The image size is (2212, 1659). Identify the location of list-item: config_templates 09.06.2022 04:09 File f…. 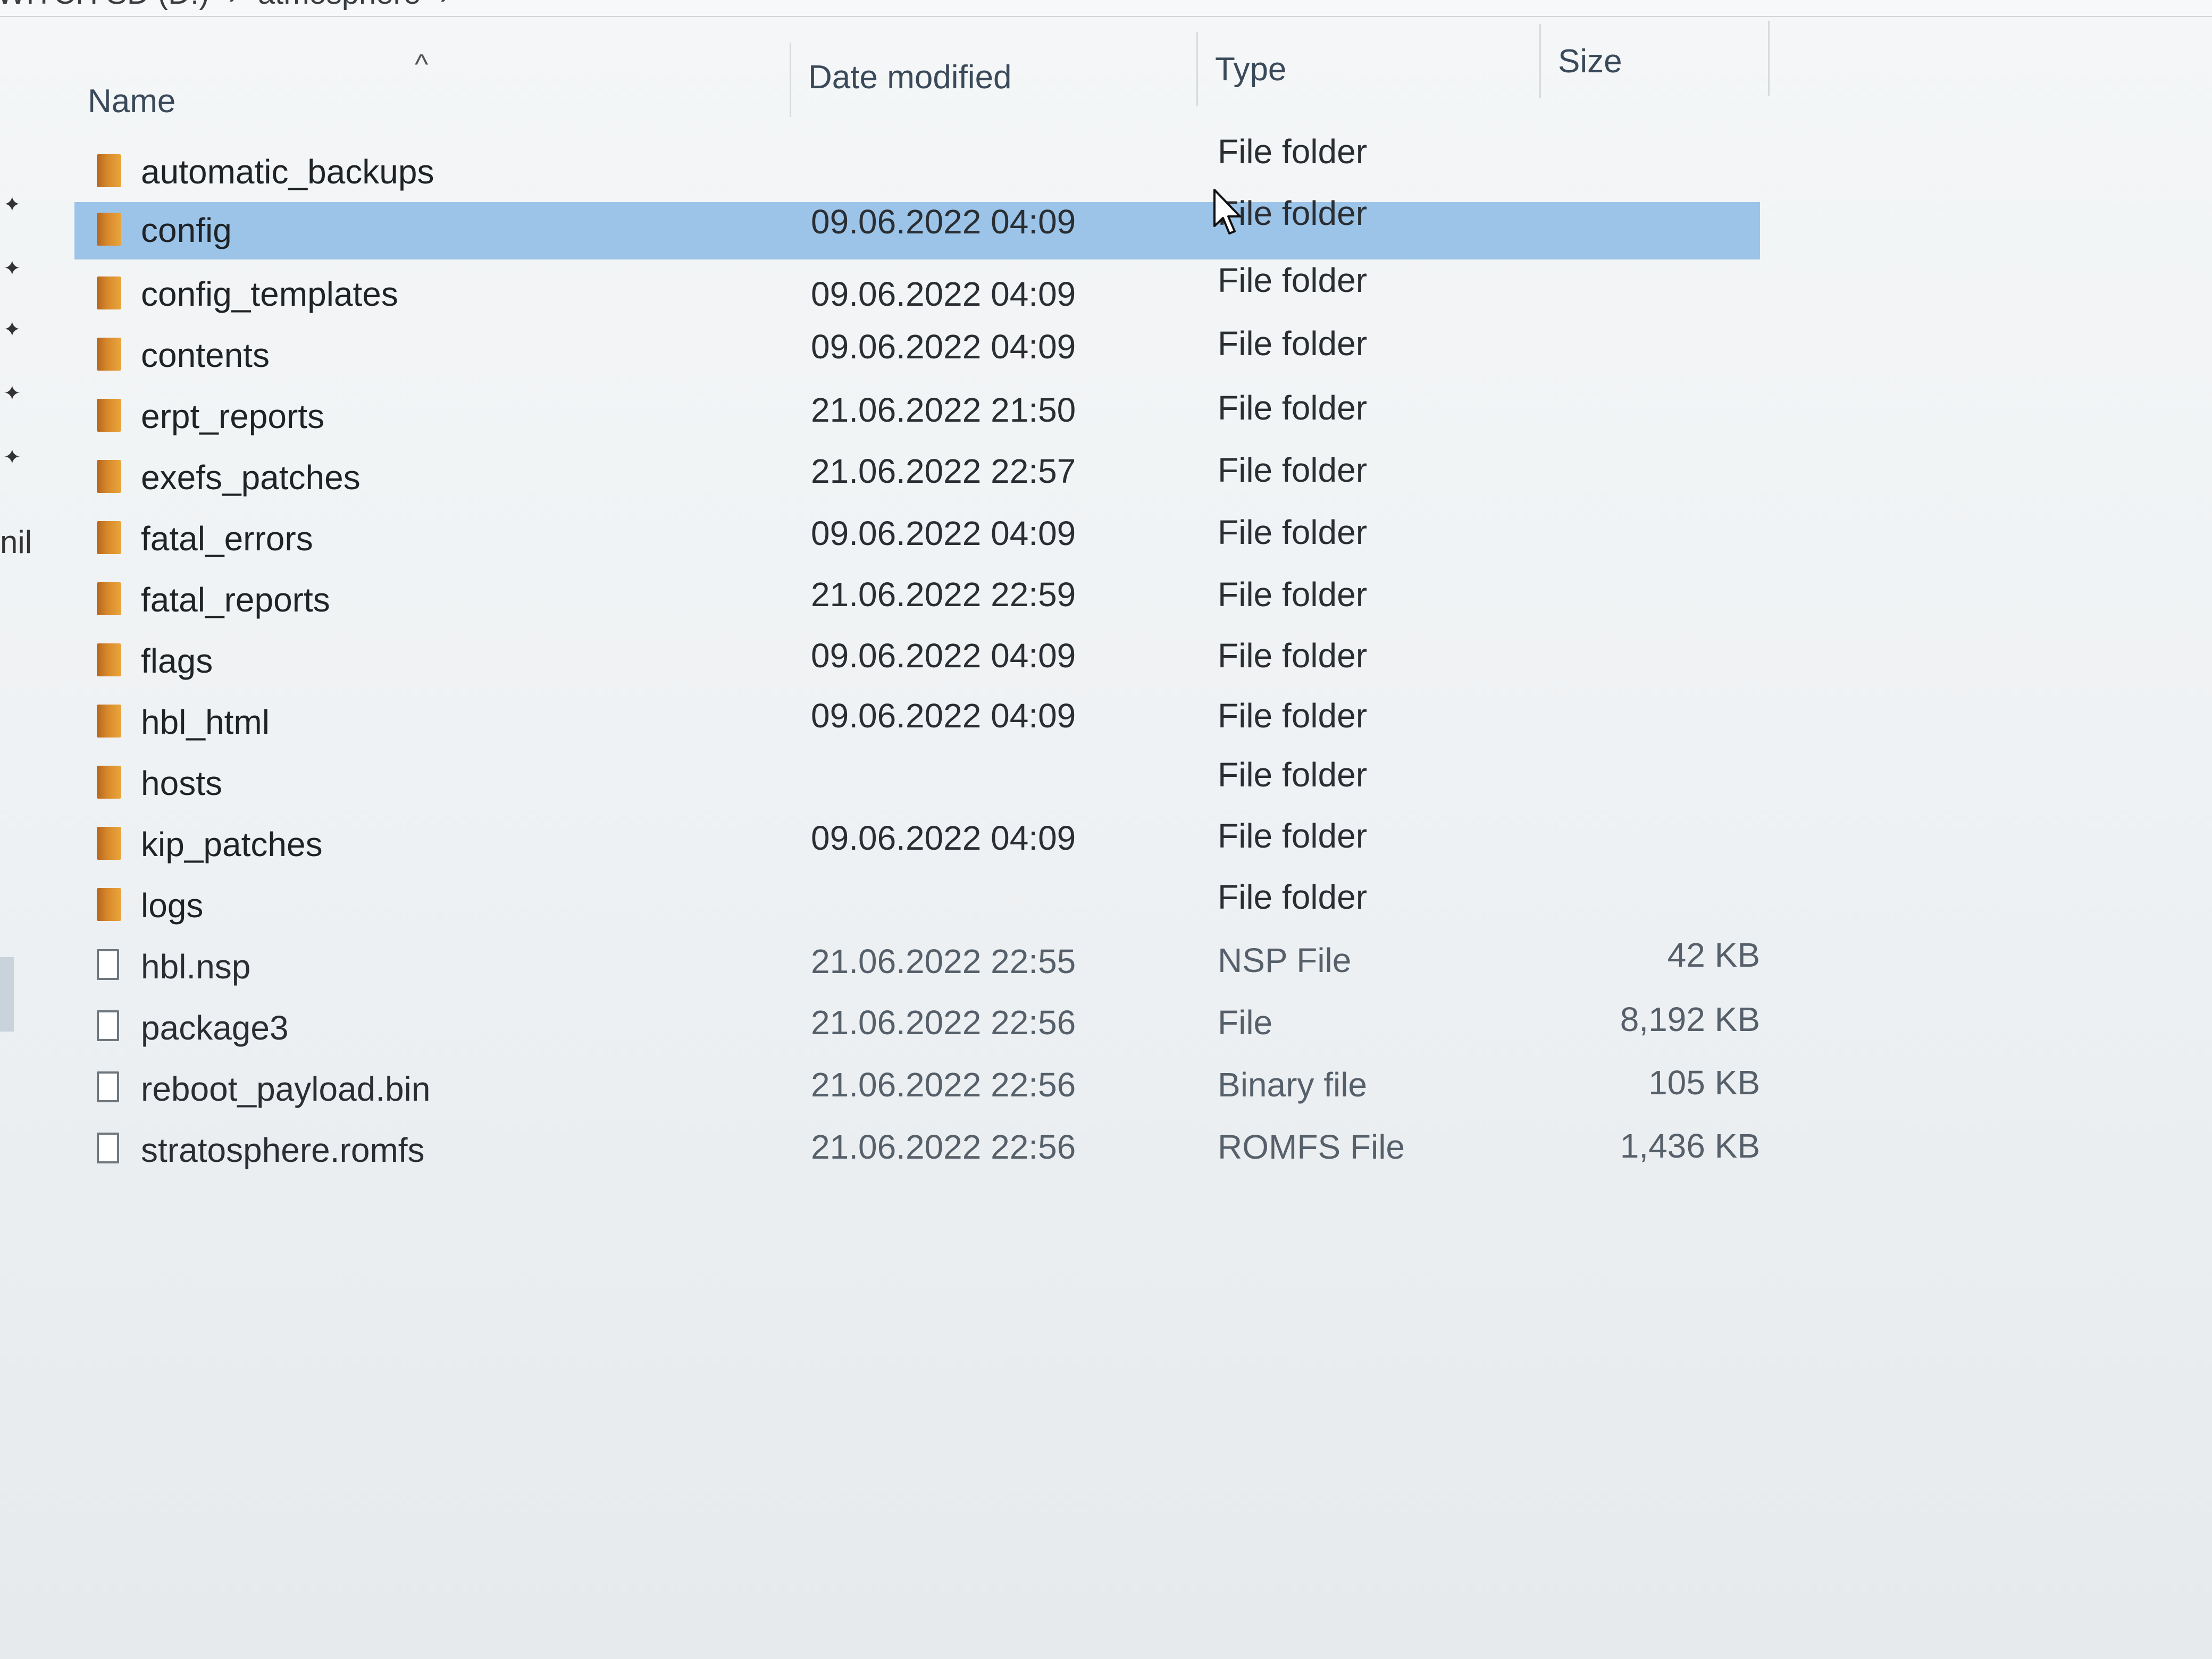
(925, 292).